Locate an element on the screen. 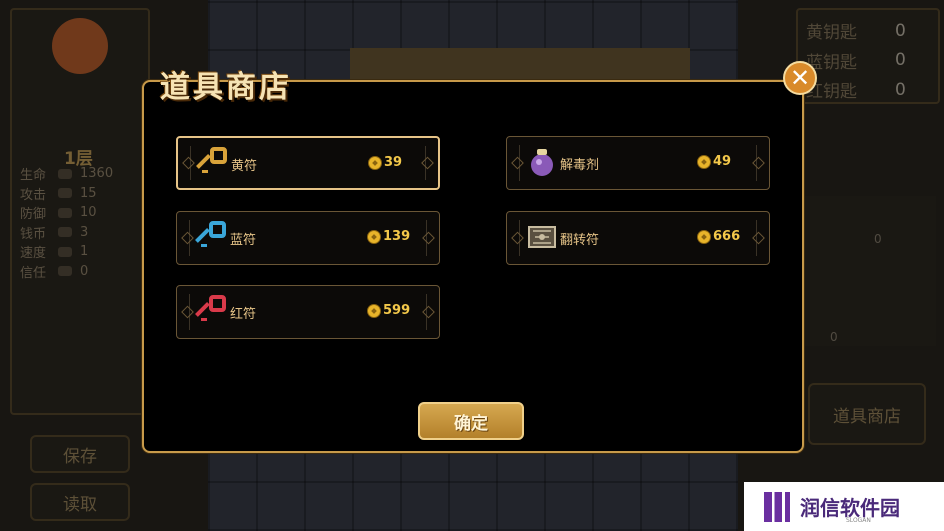 Image resolution: width=944 pixels, height=531 pixels. price-value: 139 is located at coordinates (397, 236).